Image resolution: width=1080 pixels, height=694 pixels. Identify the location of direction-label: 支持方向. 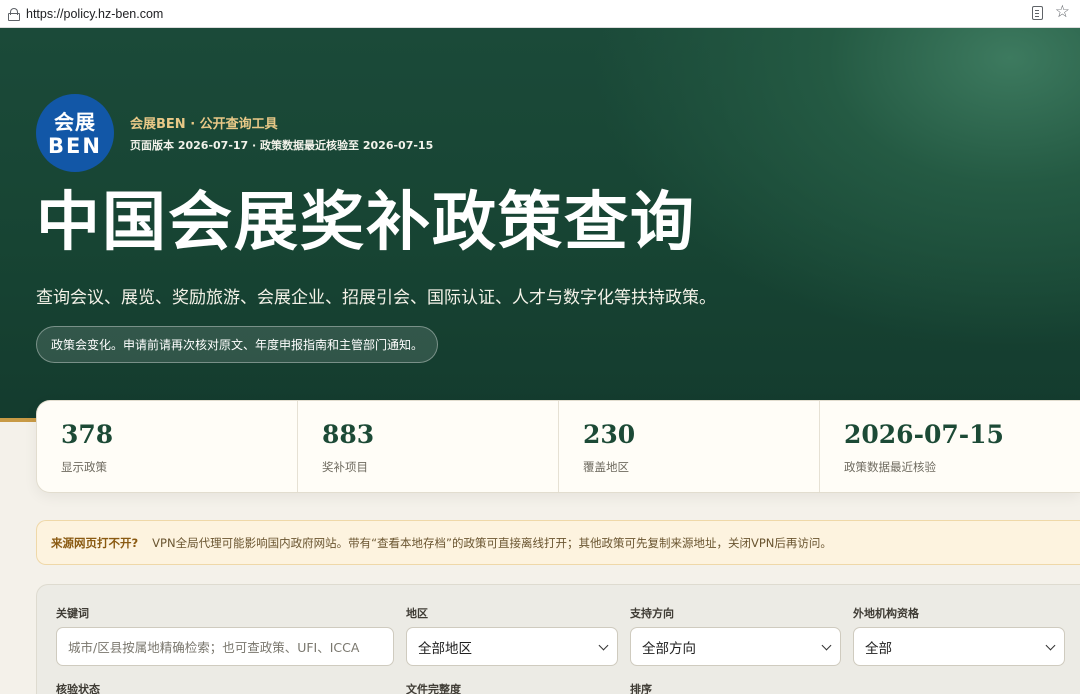
(652, 613).